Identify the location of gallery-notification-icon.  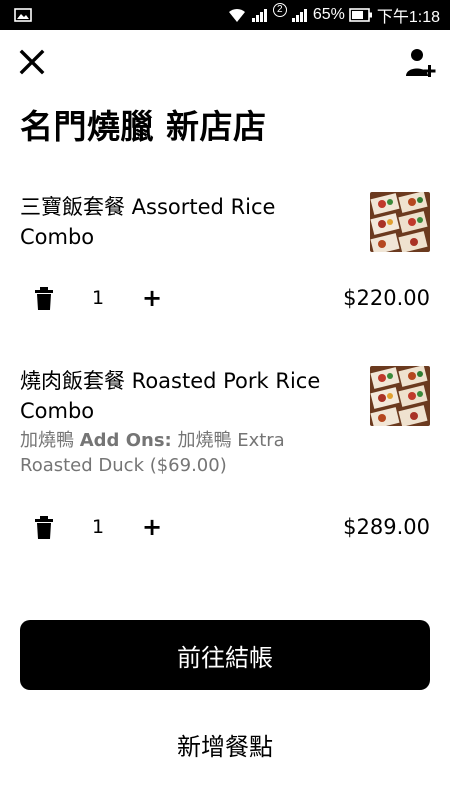
(23, 15).